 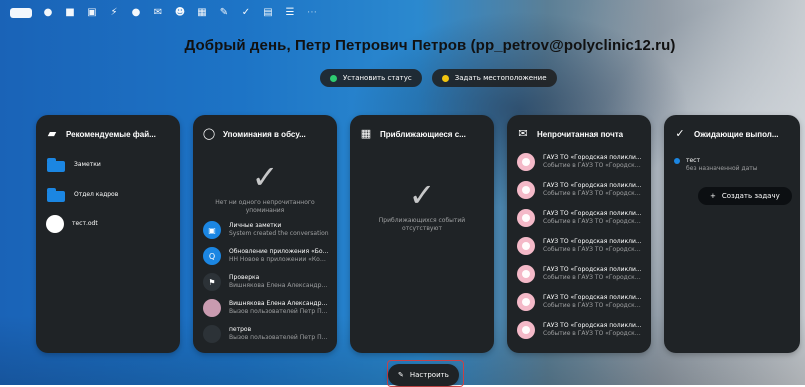 I want to click on task-dot-icon, so click(x=677, y=160).